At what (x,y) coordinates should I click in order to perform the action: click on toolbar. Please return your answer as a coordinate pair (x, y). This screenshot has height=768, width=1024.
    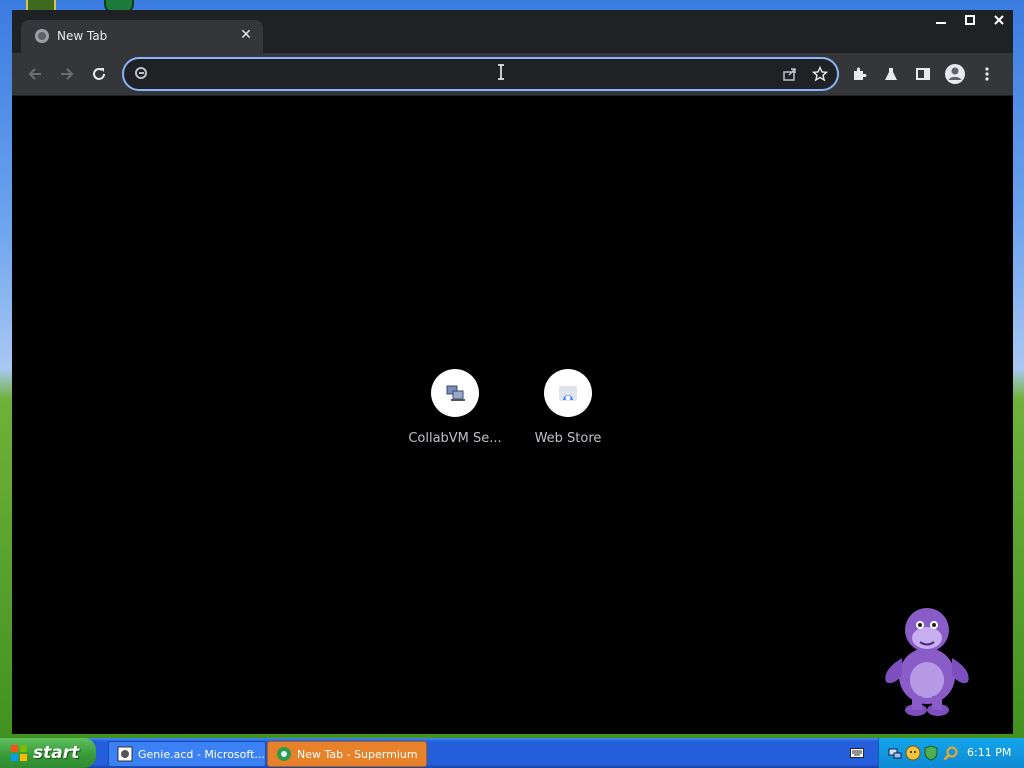
    Looking at the image, I should click on (512, 74).